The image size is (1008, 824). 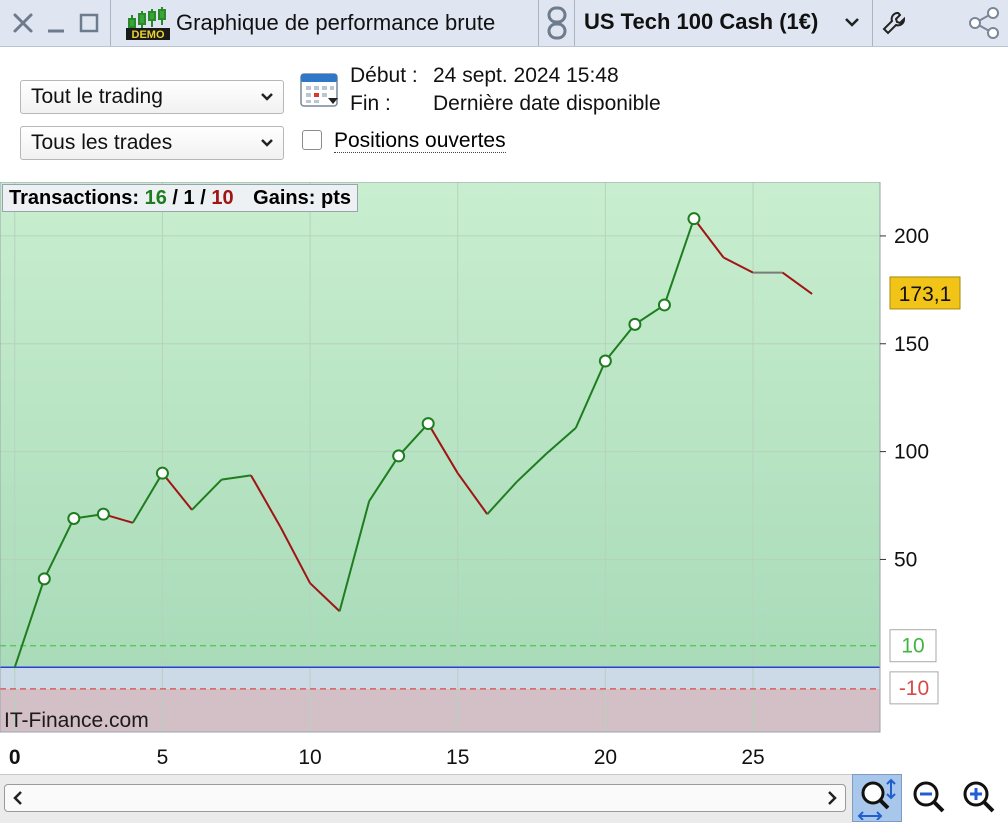 What do you see at coordinates (180, 198) in the screenshot?
I see `transactions-status: Transactions: 16 / 1 / 10 Gains: pts` at bounding box center [180, 198].